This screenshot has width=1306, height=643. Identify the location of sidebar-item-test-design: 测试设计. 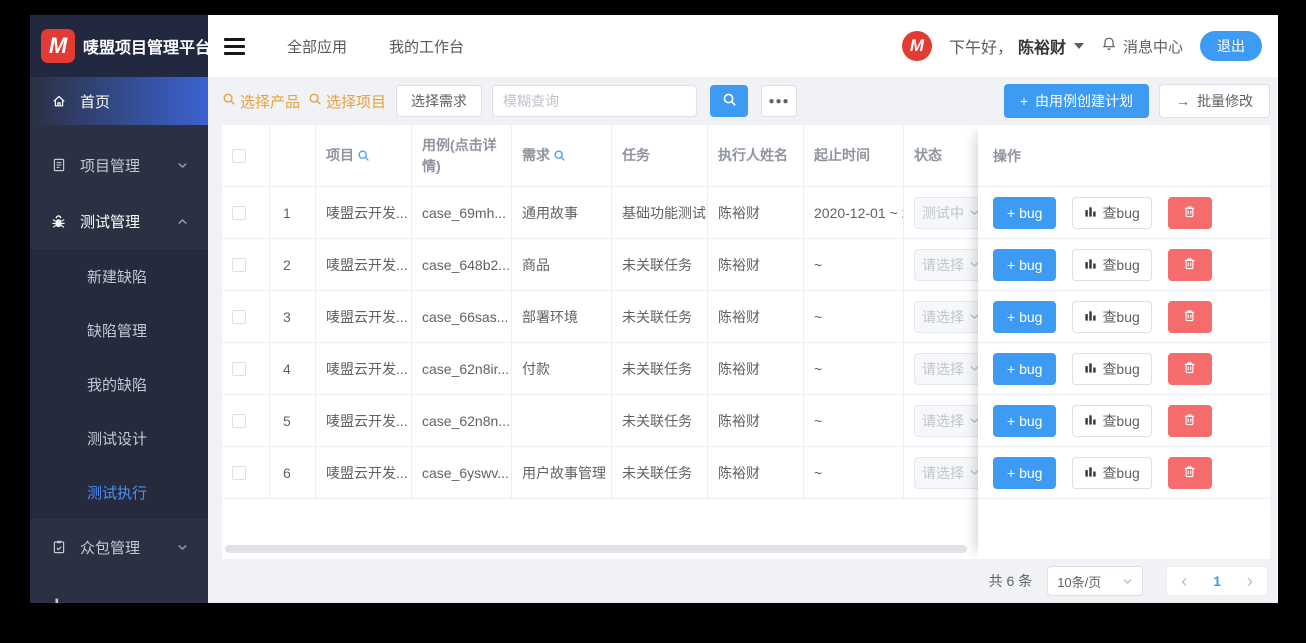
(119, 438).